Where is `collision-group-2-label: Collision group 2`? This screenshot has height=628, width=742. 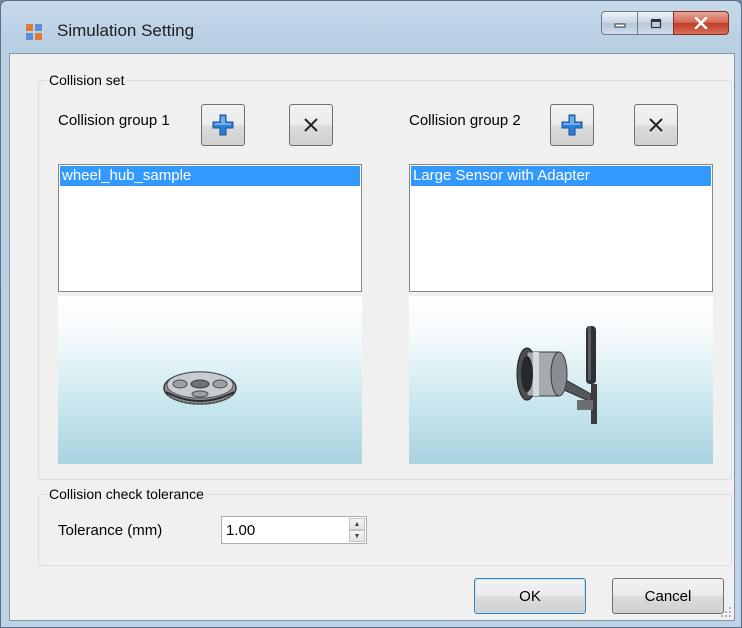
collision-group-2-label: Collision group 2 is located at coordinates (465, 120).